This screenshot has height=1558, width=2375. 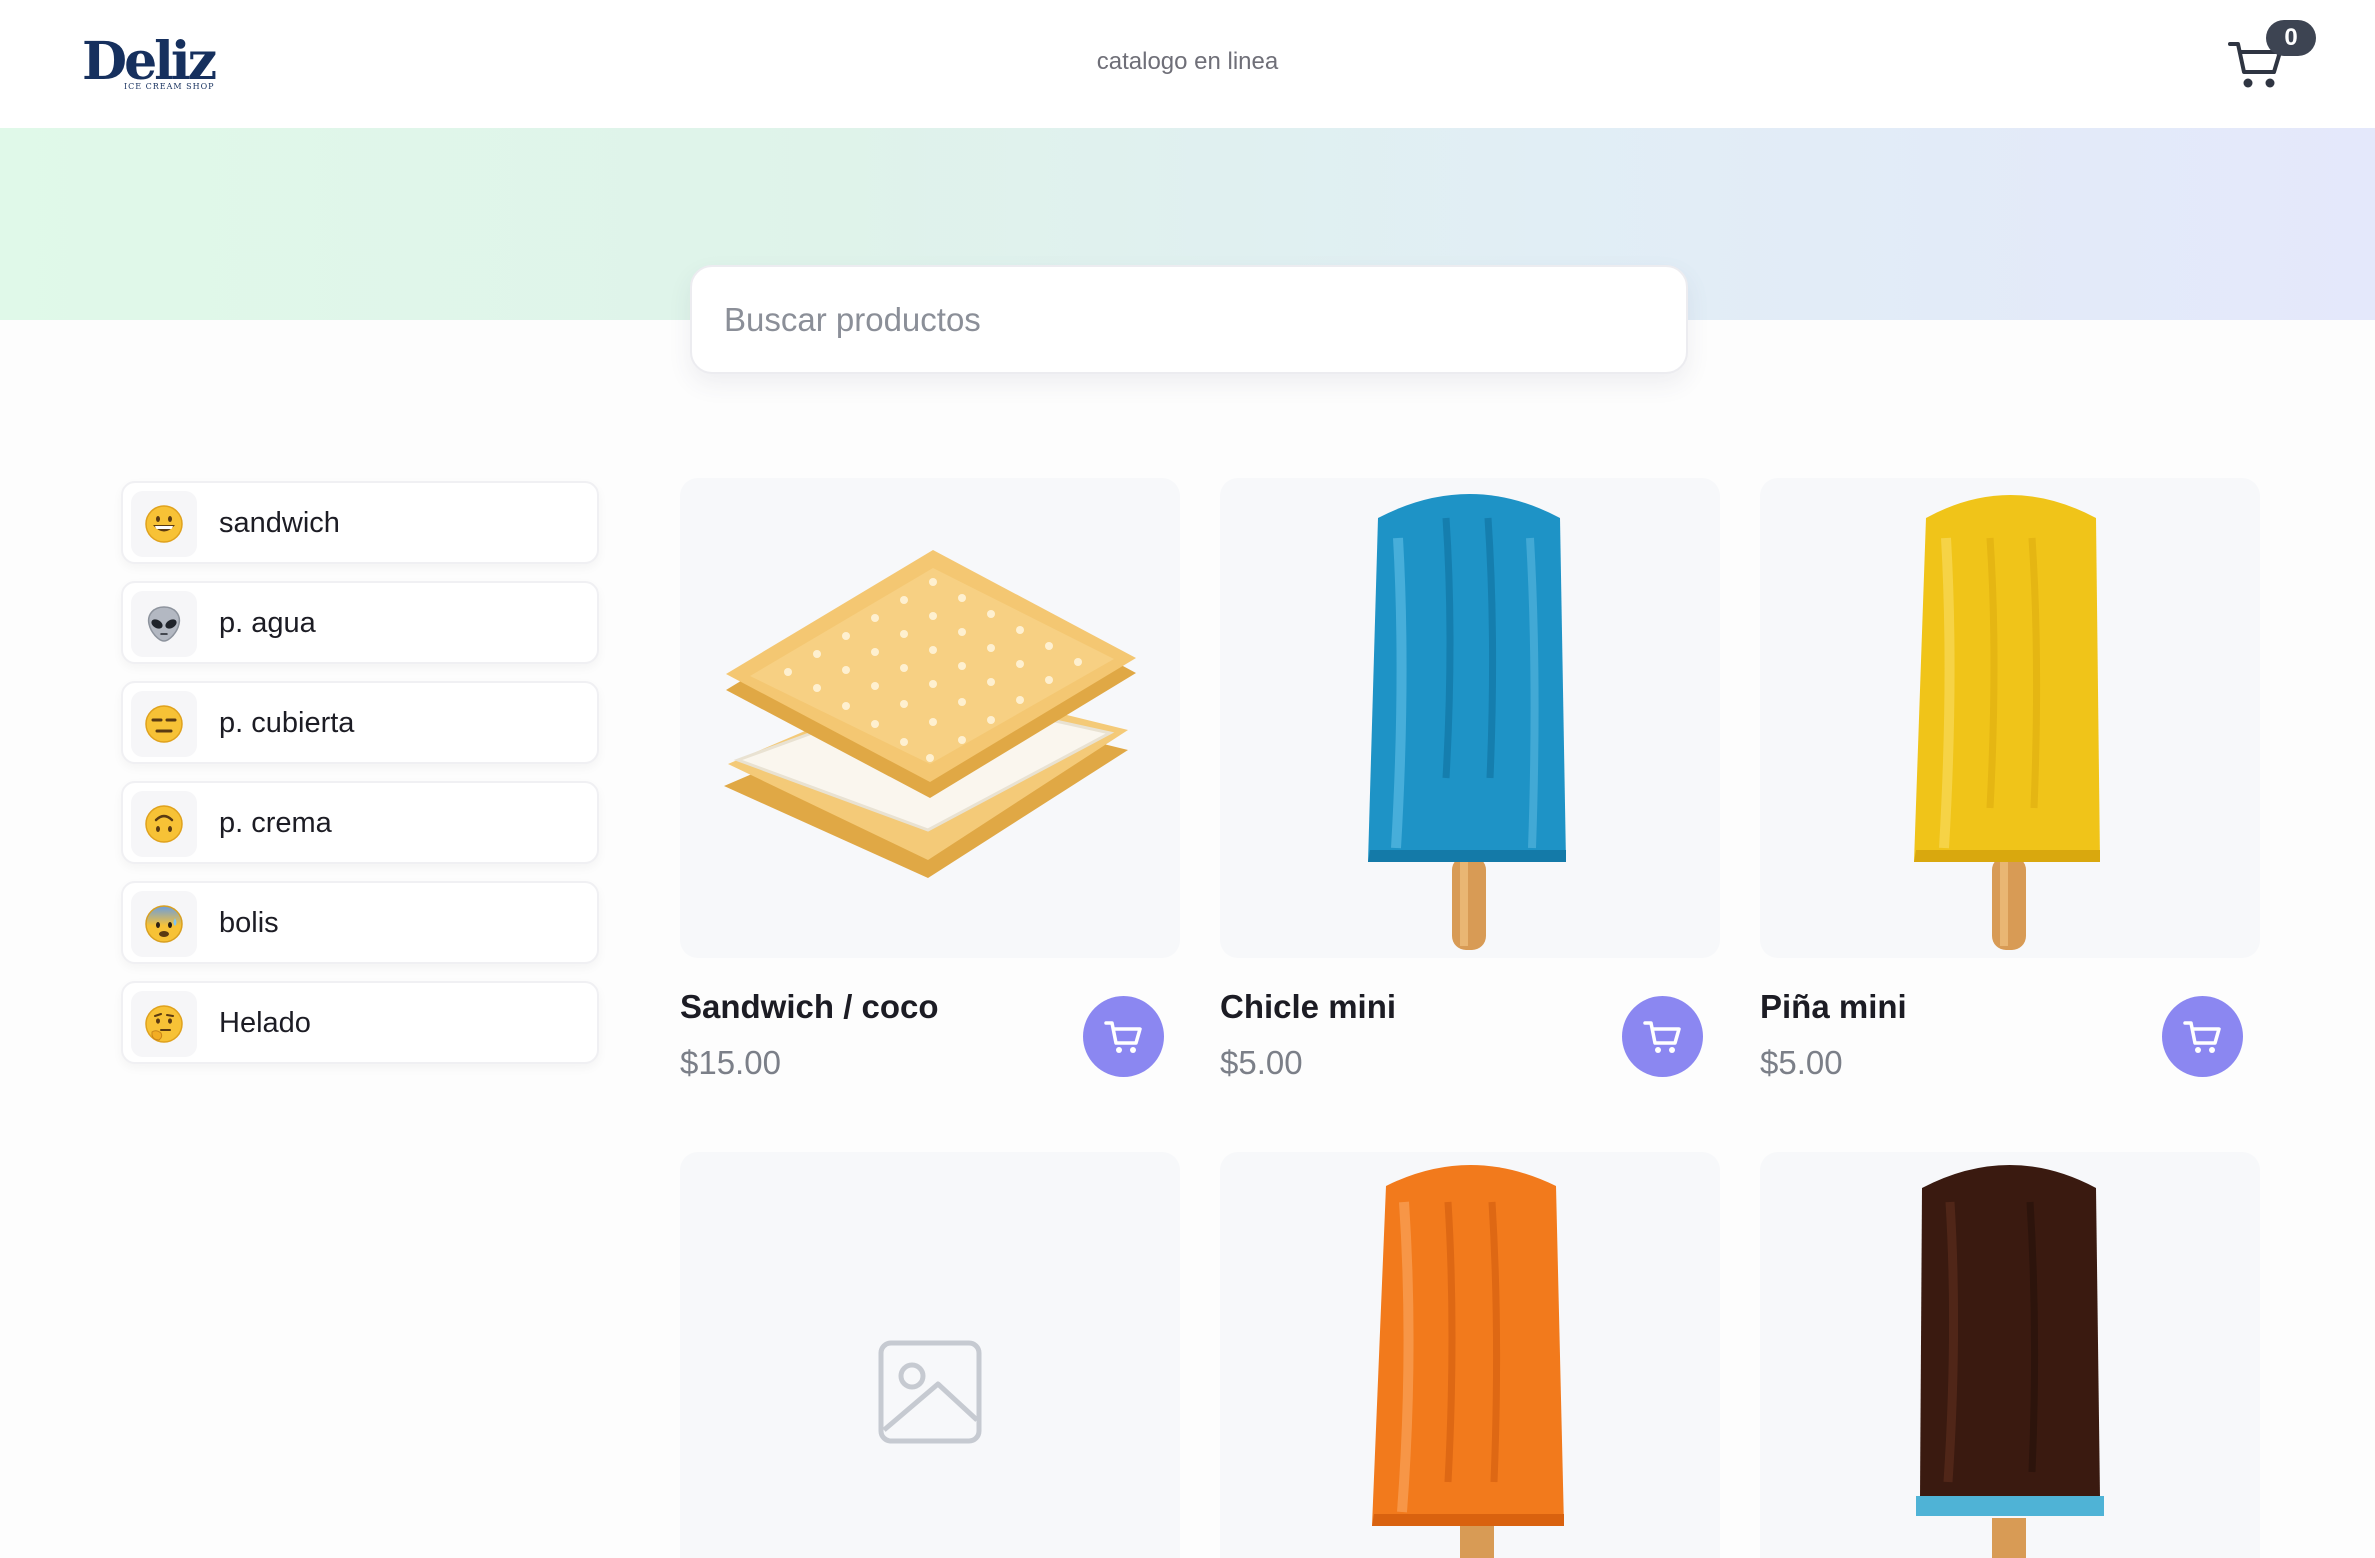 I want to click on product-image-pina-mini, so click(x=2010, y=718).